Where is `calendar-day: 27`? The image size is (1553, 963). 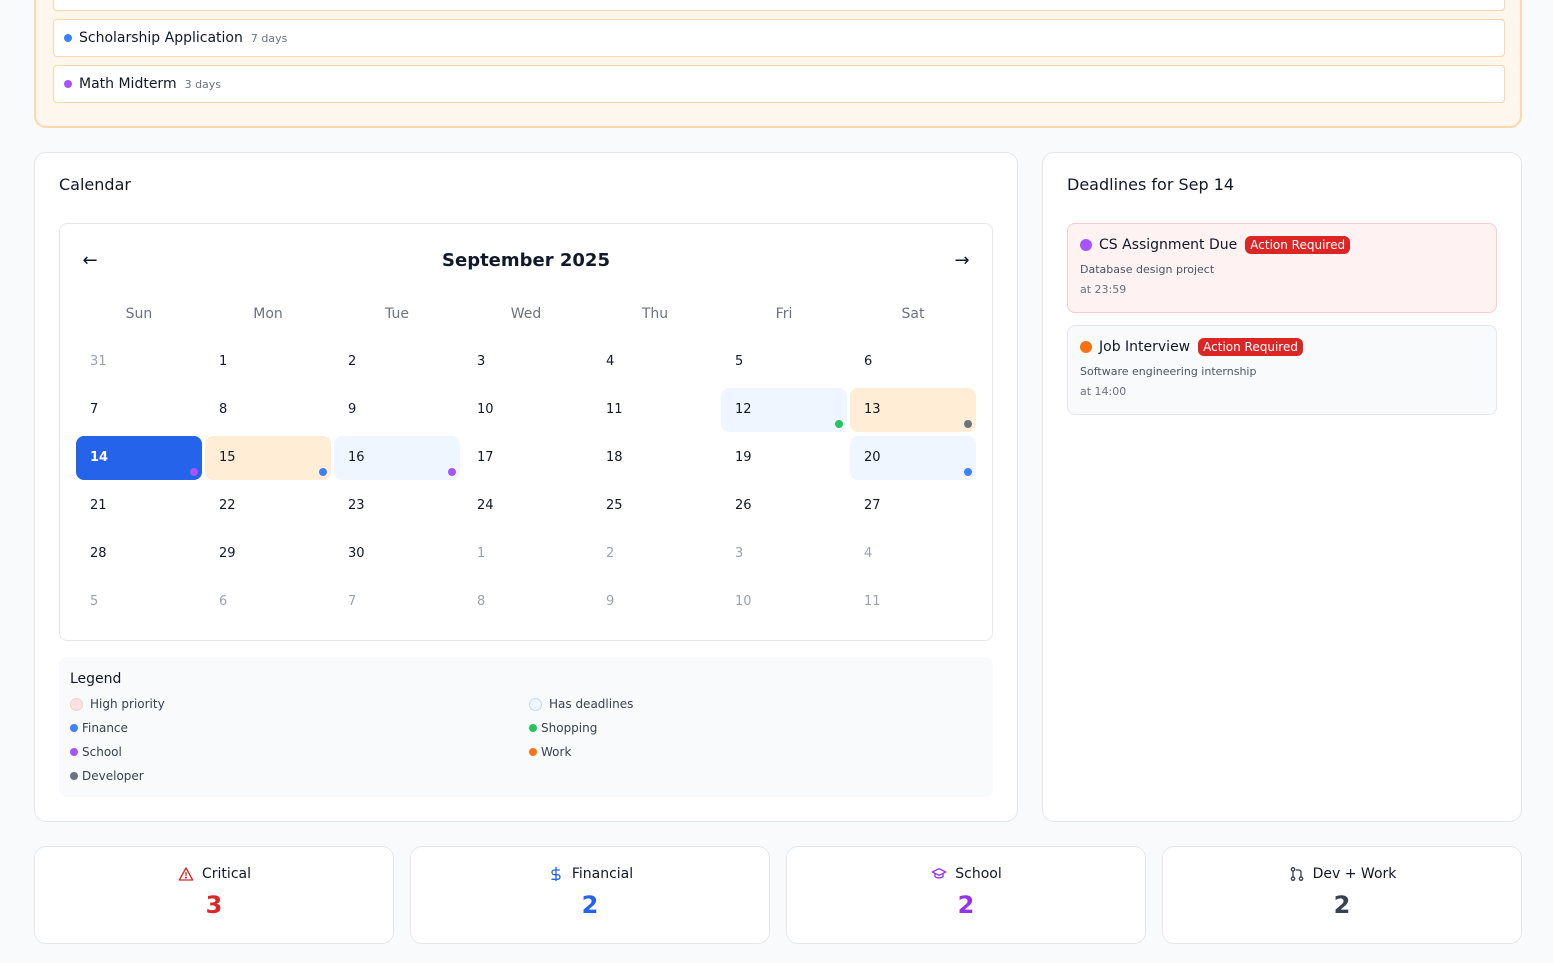 calendar-day: 27 is located at coordinates (913, 506).